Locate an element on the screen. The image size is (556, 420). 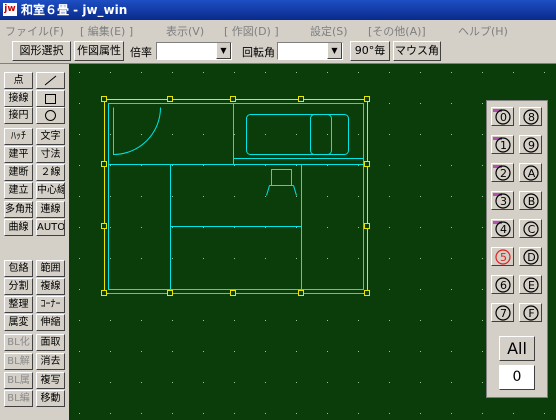
layer-4-button: 4 is located at coordinates (502, 228).